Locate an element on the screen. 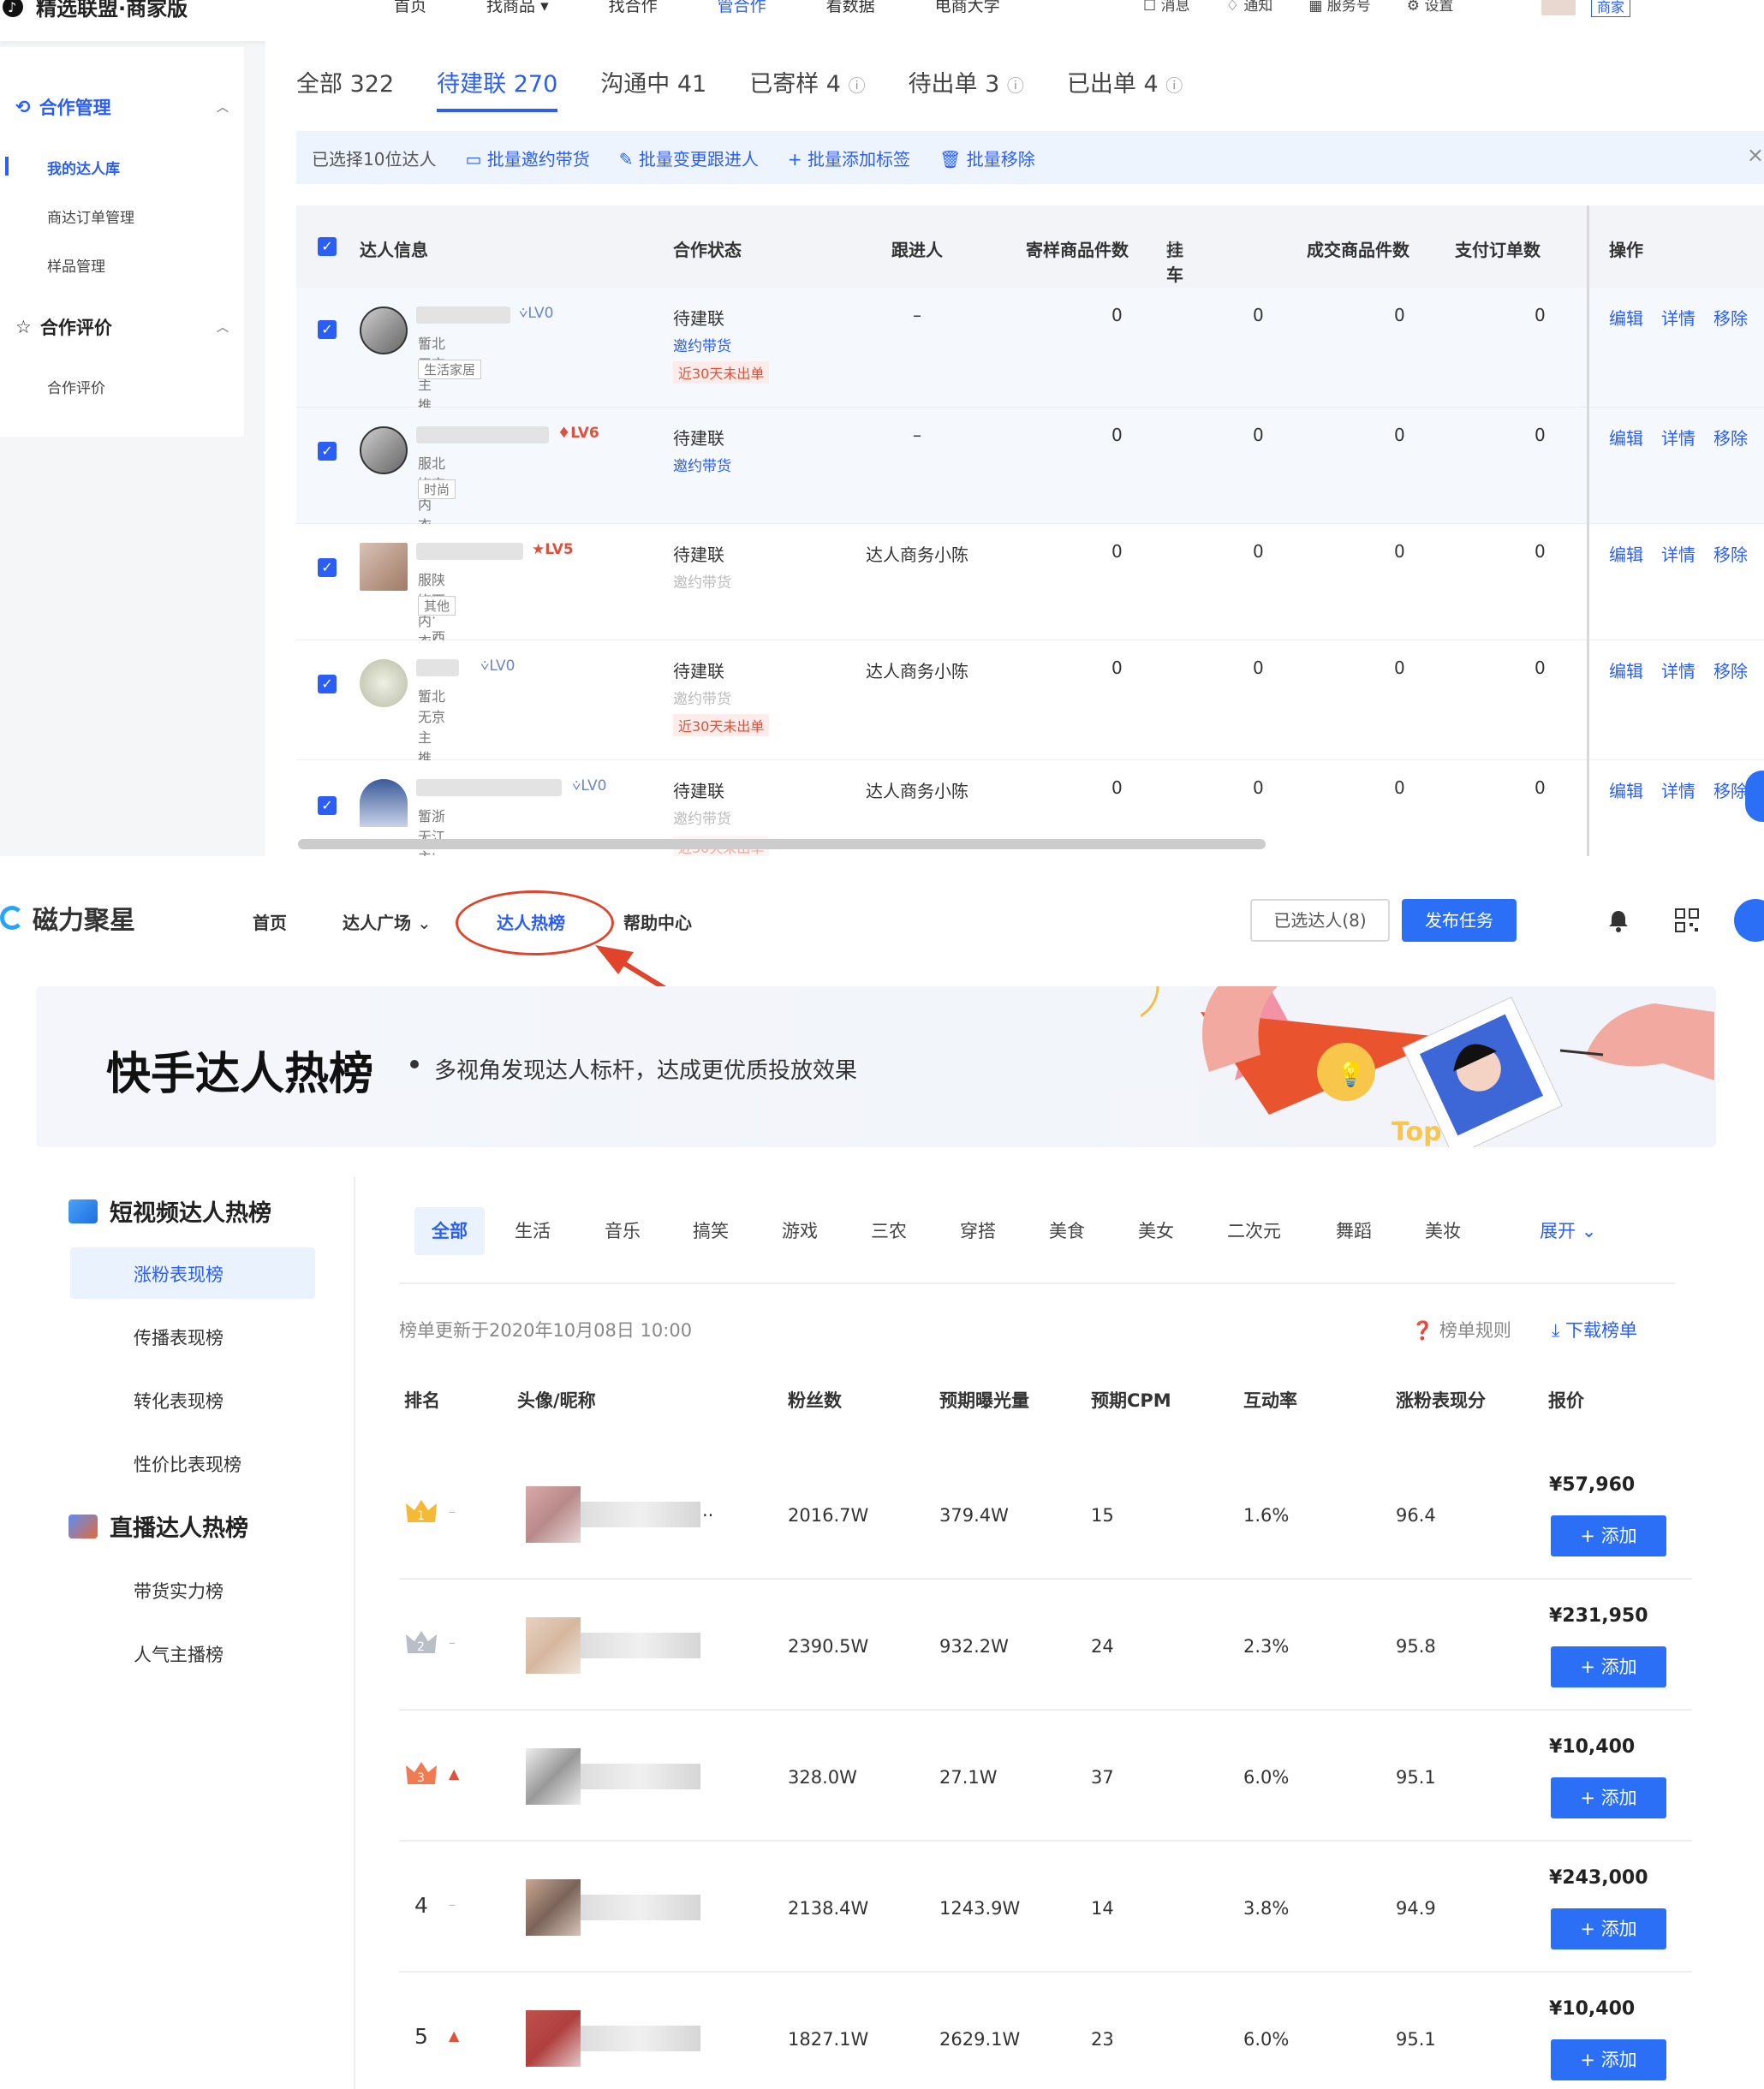 The image size is (1764, 2089). sidebar-item-samples: 样品管理 is located at coordinates (76, 265).